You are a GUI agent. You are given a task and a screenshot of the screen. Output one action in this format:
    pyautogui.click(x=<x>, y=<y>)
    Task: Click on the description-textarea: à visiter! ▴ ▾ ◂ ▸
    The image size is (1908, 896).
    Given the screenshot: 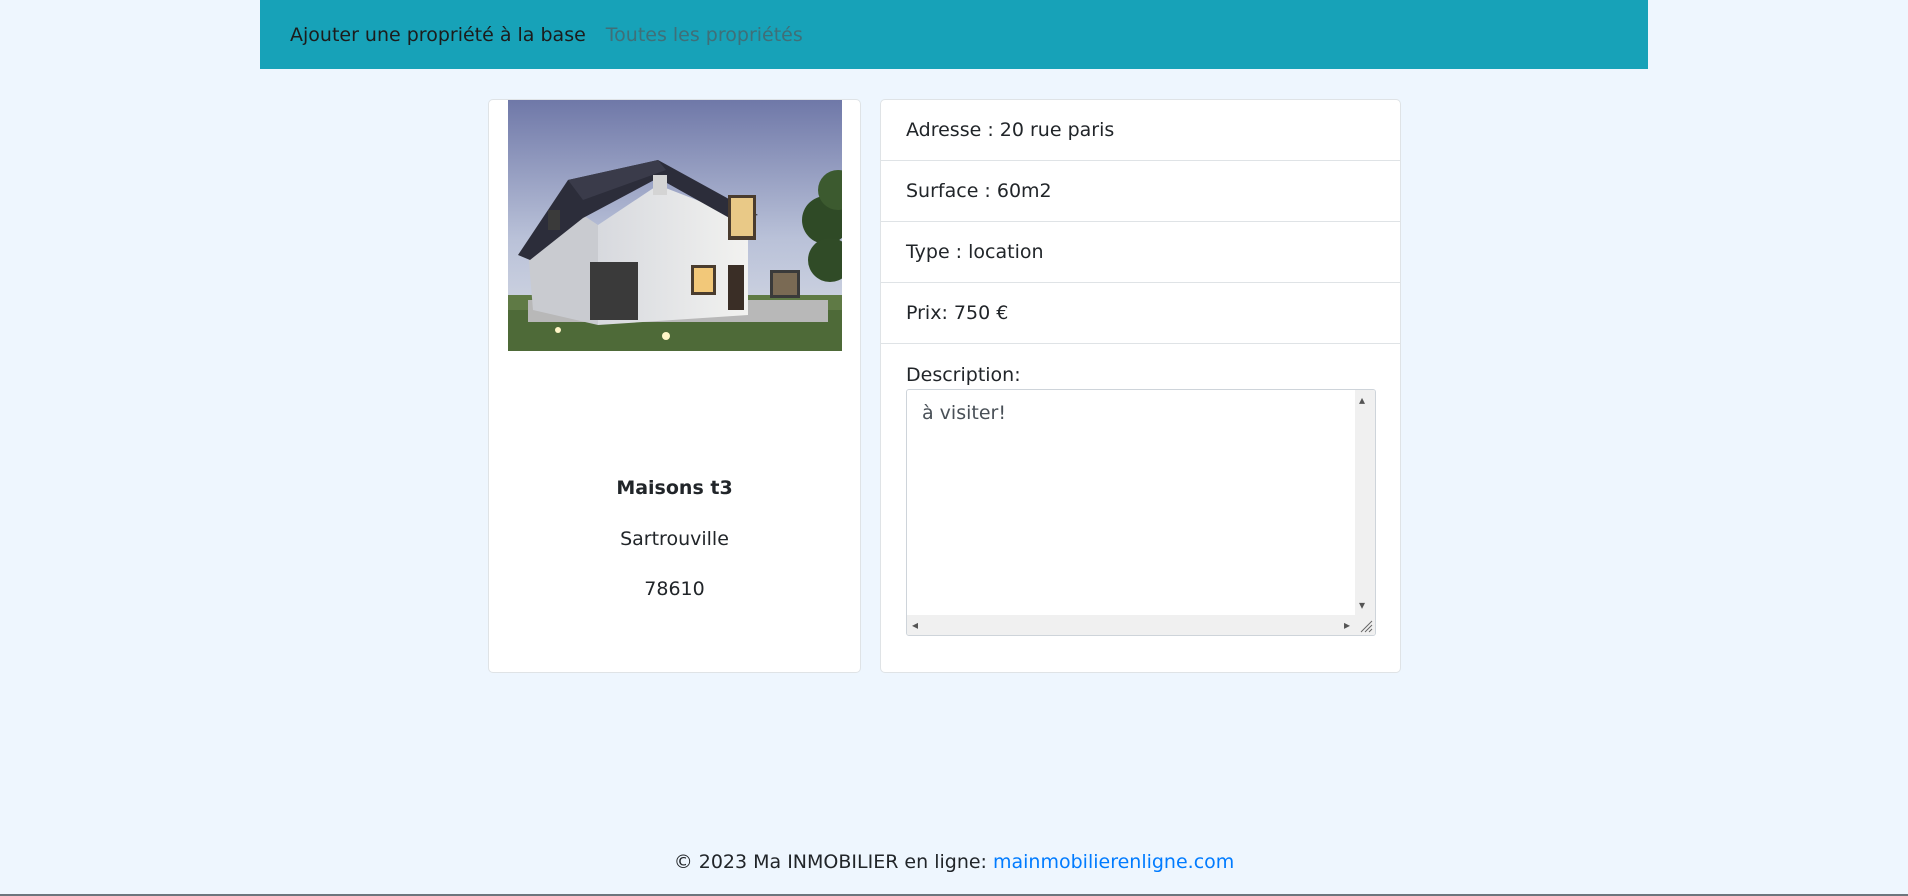 What is the action you would take?
    pyautogui.click(x=1141, y=512)
    